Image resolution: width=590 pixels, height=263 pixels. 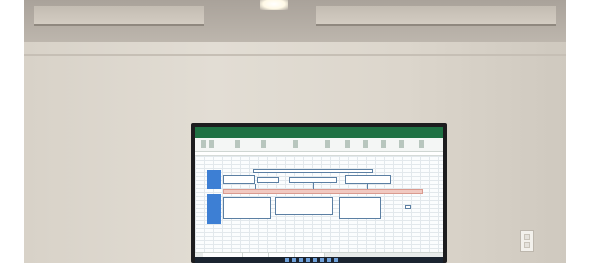 What do you see at coordinates (274, 5) in the screenshot?
I see `ceiling-light-icon` at bounding box center [274, 5].